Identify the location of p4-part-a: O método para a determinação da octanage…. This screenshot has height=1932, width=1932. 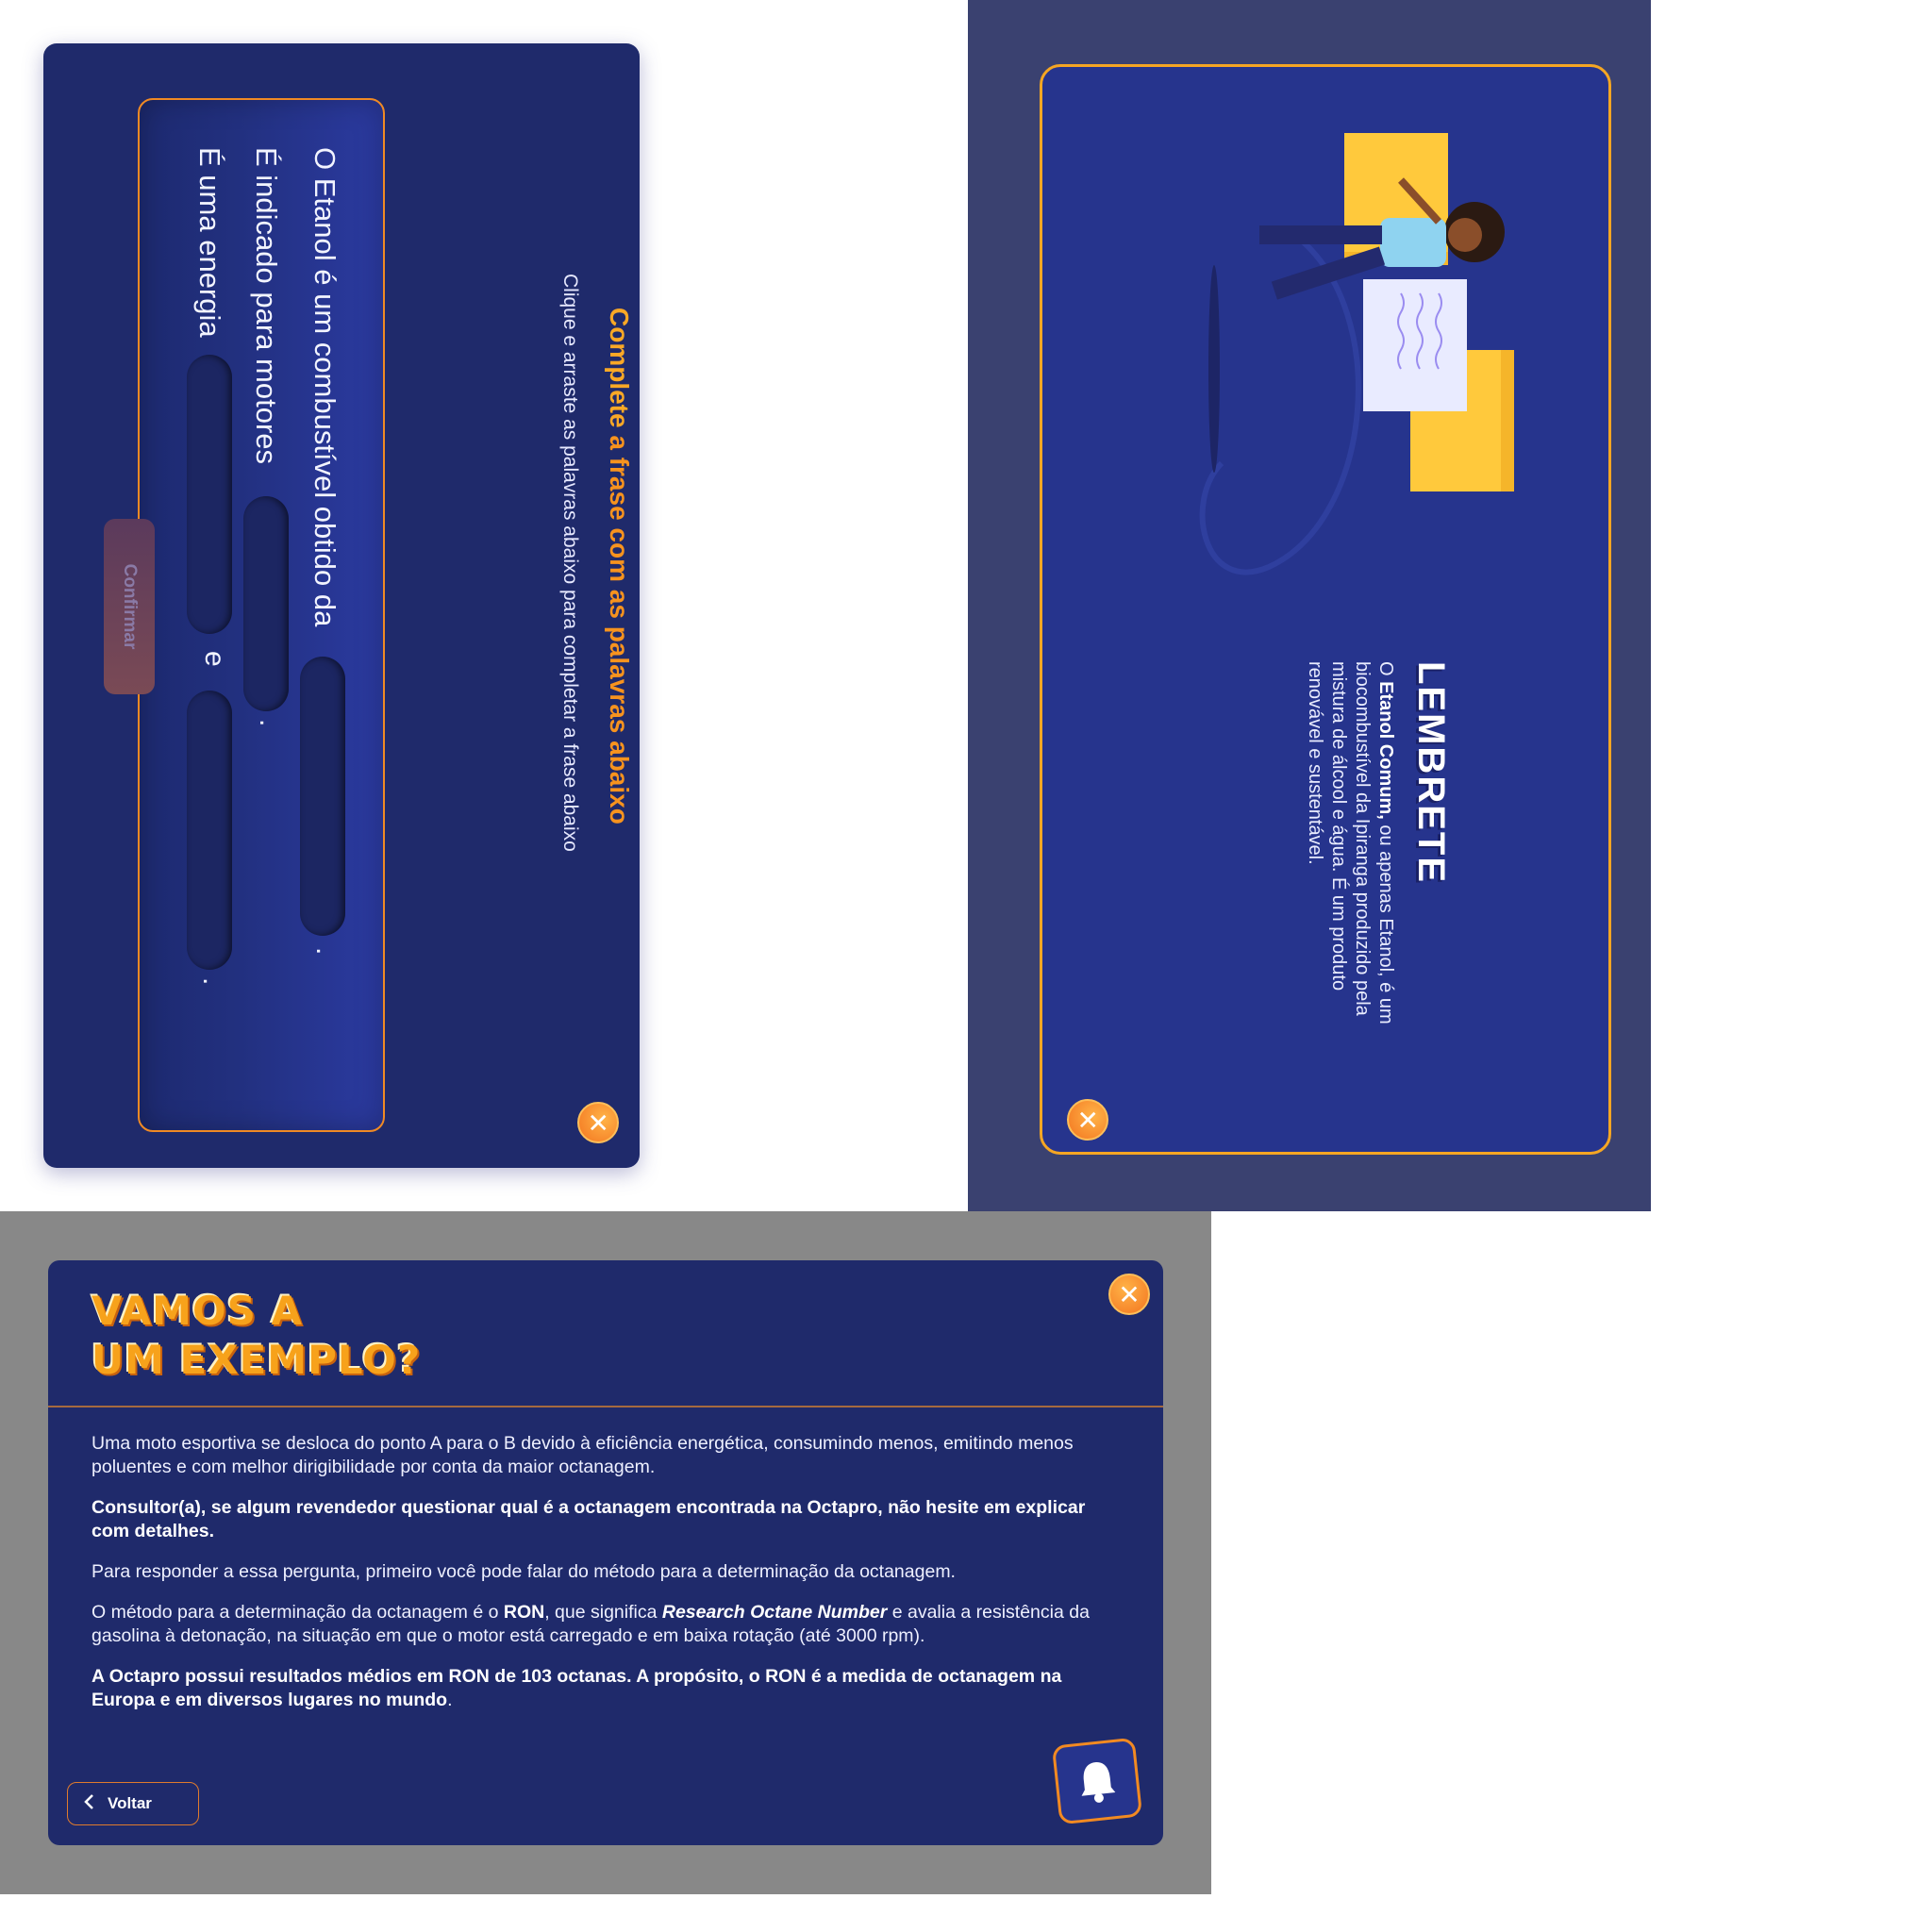
(295, 1613).